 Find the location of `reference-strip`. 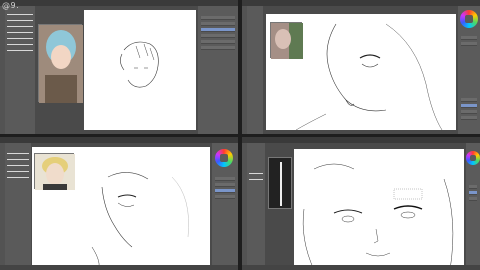

reference-strip is located at coordinates (281, 184).